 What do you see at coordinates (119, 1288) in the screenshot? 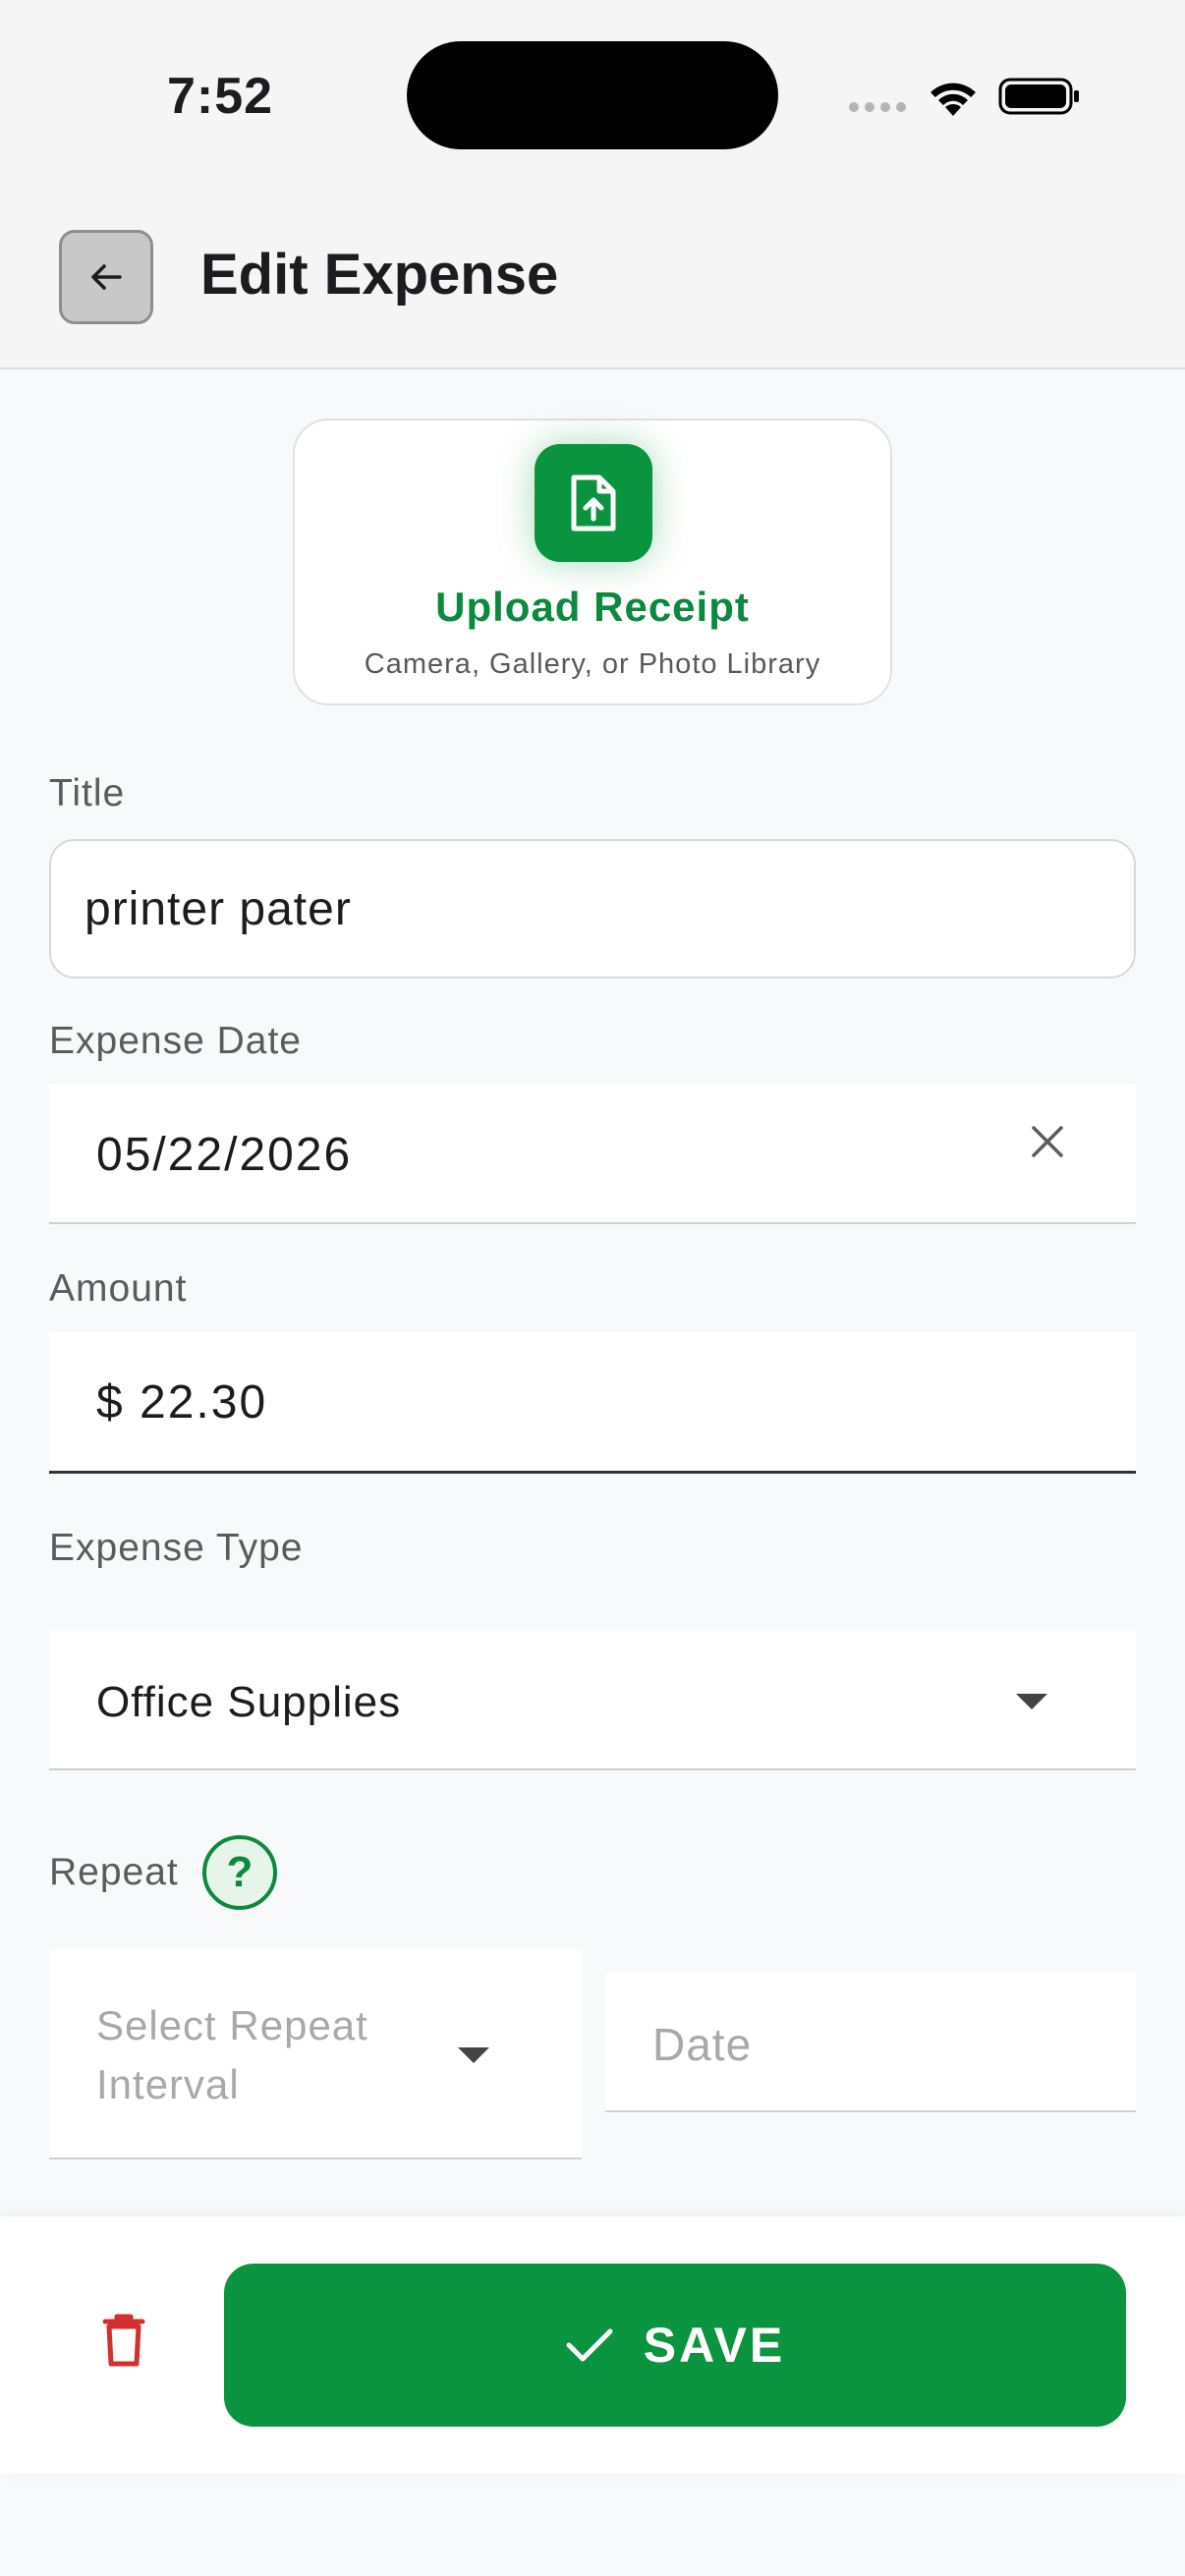
I see `amount-label: Amount` at bounding box center [119, 1288].